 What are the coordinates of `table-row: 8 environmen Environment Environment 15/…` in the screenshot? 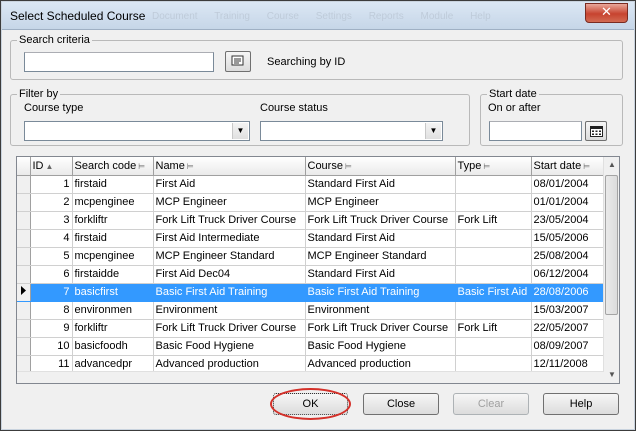 It's located at (311, 310).